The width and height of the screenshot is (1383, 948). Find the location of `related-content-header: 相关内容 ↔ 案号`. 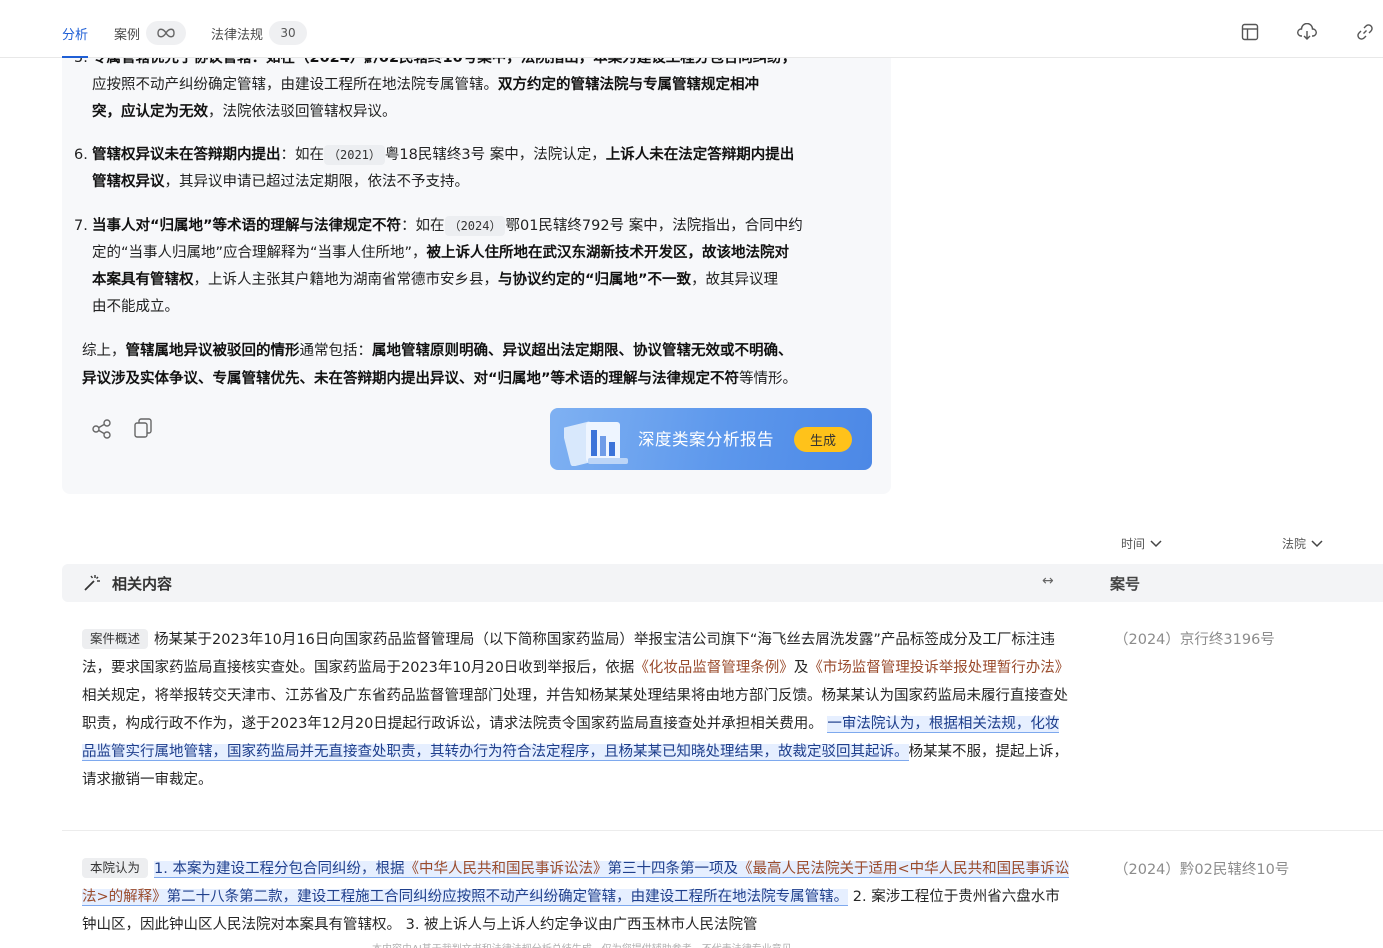

related-content-header: 相关内容 ↔ 案号 is located at coordinates (722, 583).